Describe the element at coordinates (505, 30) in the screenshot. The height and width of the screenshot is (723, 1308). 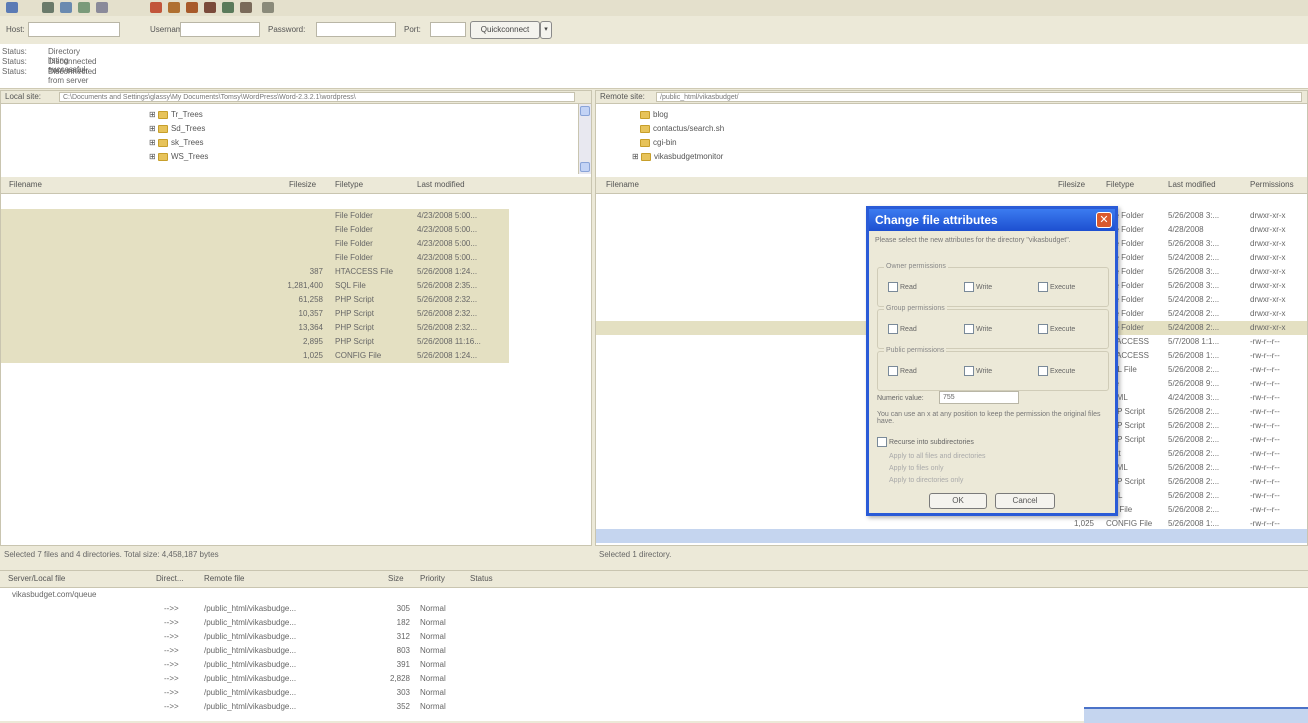
I see `quickconnect-button: Quickconnect` at that location.